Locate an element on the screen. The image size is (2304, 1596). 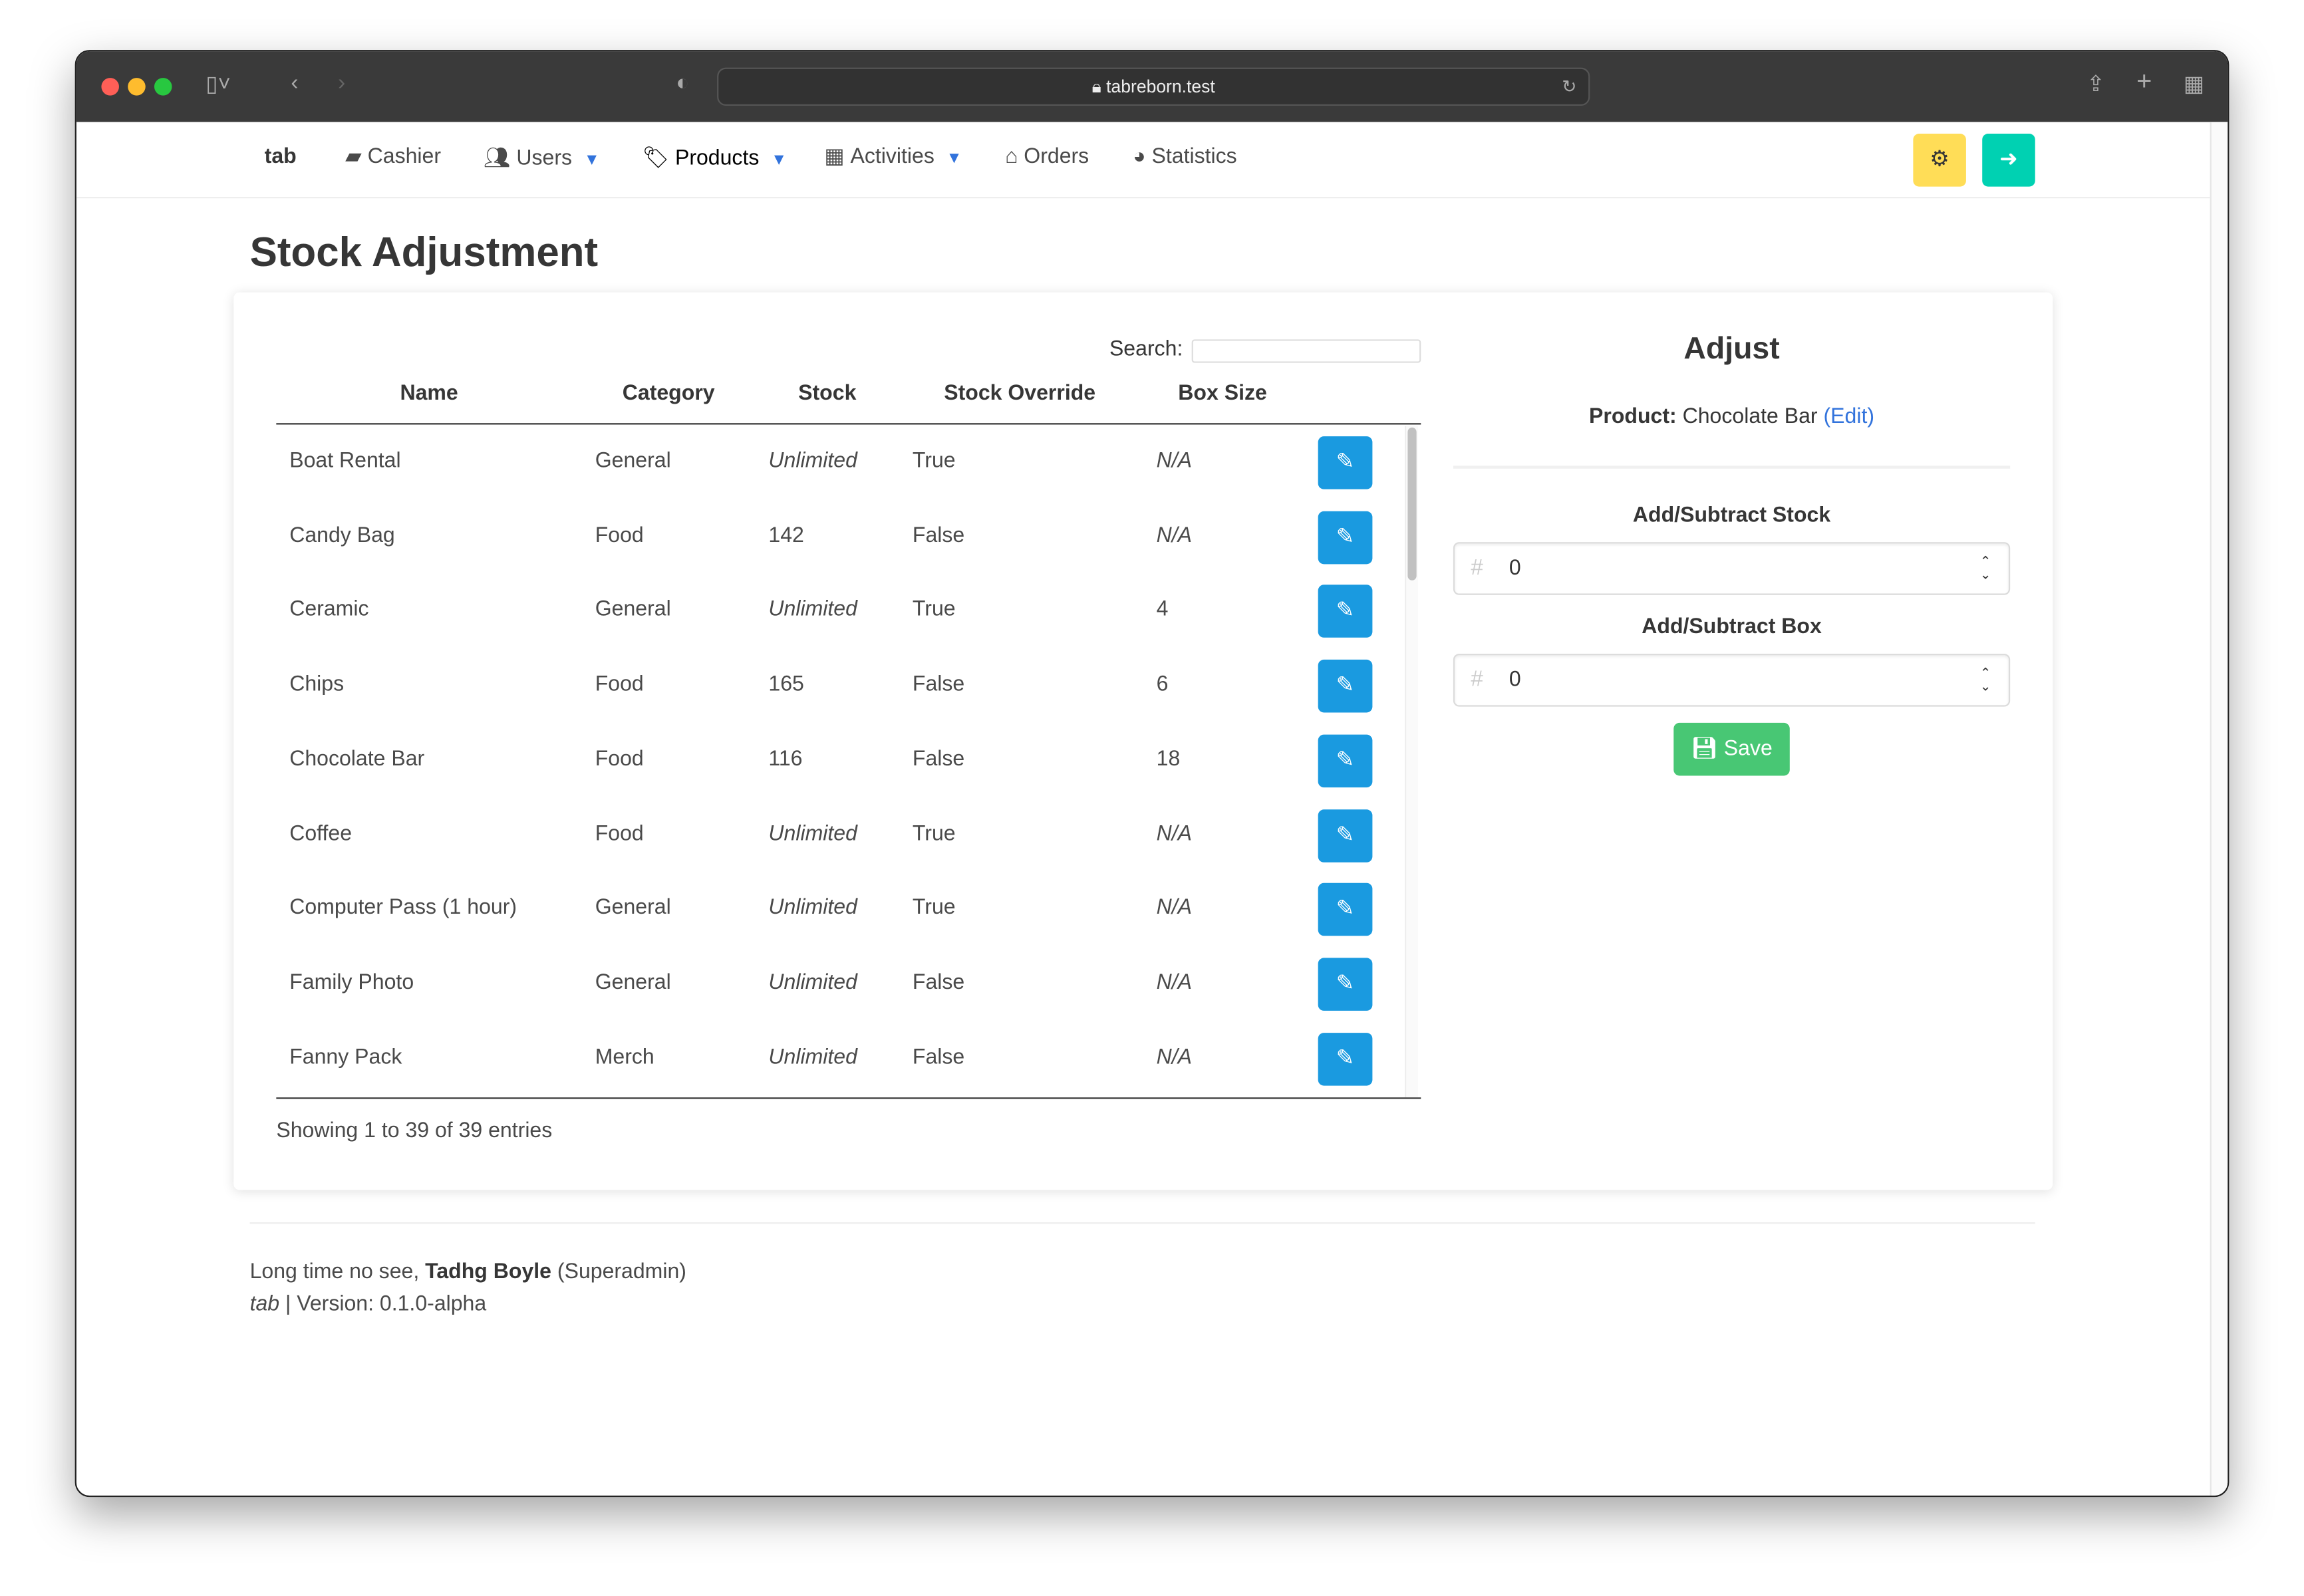
table-row: Chips Food 165 False 6 ✎ is located at coordinates (821, 689).